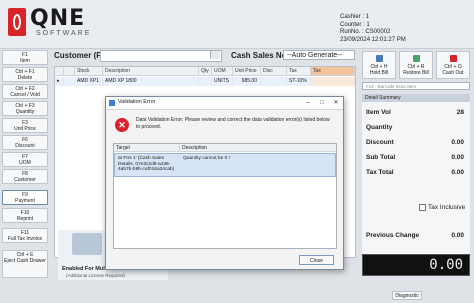  What do you see at coordinates (416, 265) in the screenshot?
I see `total-display: 0.00` at bounding box center [416, 265].